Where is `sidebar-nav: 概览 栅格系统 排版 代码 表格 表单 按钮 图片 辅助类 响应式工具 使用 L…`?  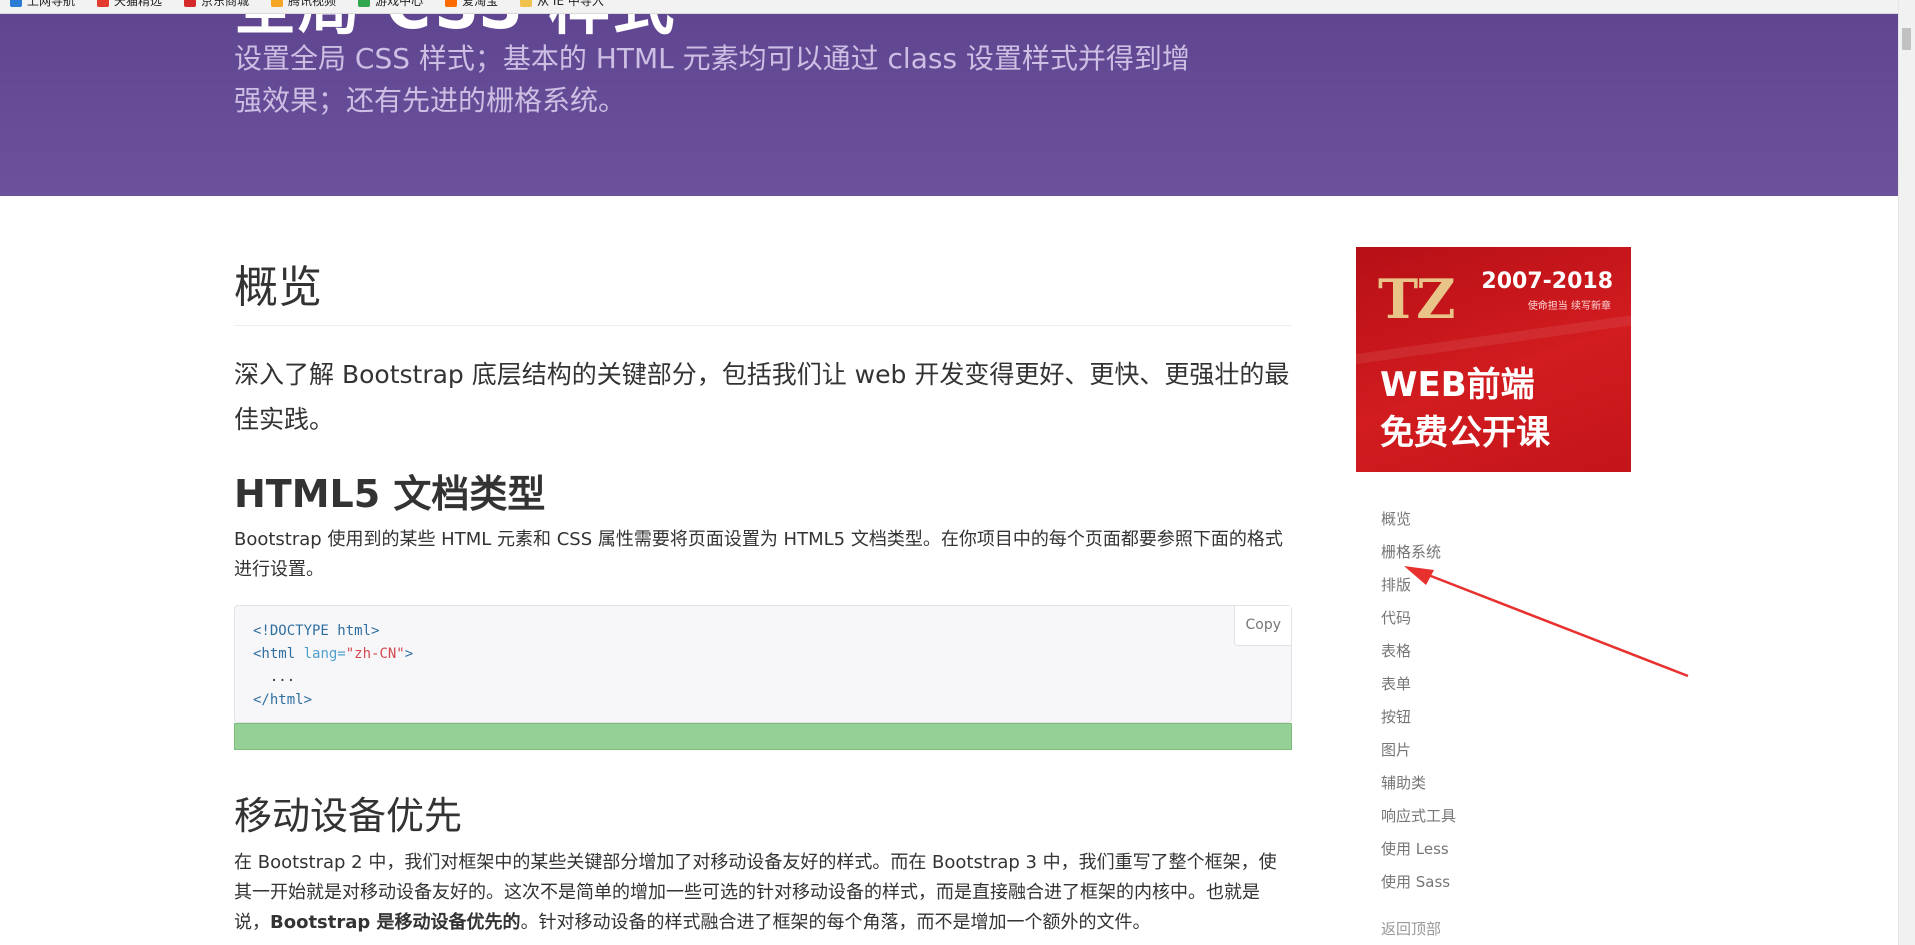 sidebar-nav: 概览 栅格系统 排版 代码 表格 表单 按钮 图片 辅助类 响应式工具 使用 L… is located at coordinates (1418, 701).